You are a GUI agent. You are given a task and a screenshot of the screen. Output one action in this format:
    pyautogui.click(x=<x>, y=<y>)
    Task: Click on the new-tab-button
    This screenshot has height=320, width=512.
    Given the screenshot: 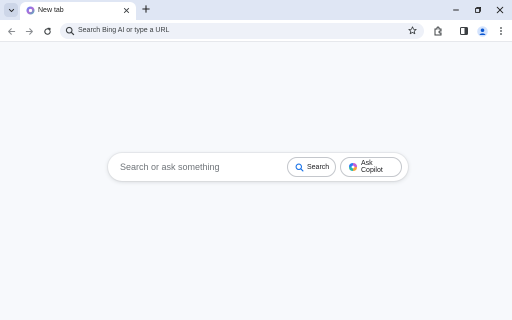 What is the action you would take?
    pyautogui.click(x=146, y=9)
    